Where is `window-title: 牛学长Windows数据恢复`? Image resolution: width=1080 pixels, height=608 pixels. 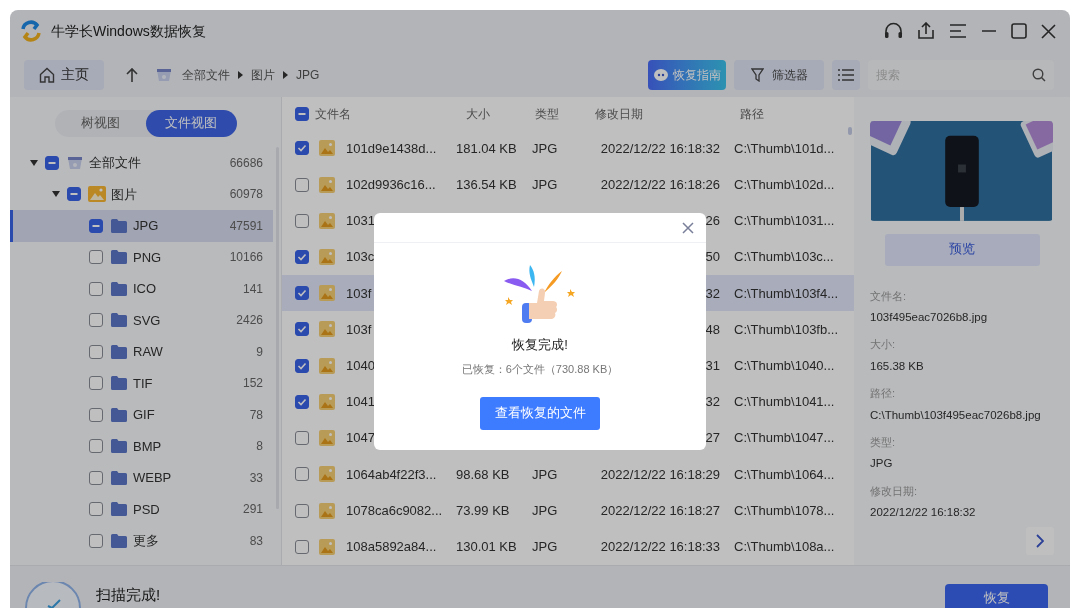
window-title: 牛学长Windows数据恢复 is located at coordinates (128, 31).